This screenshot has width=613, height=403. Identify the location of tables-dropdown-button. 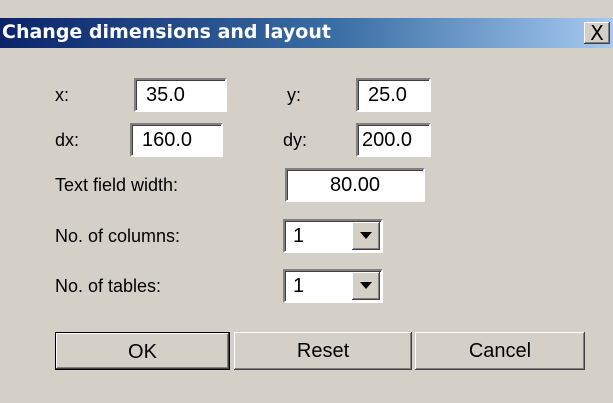
(366, 286).